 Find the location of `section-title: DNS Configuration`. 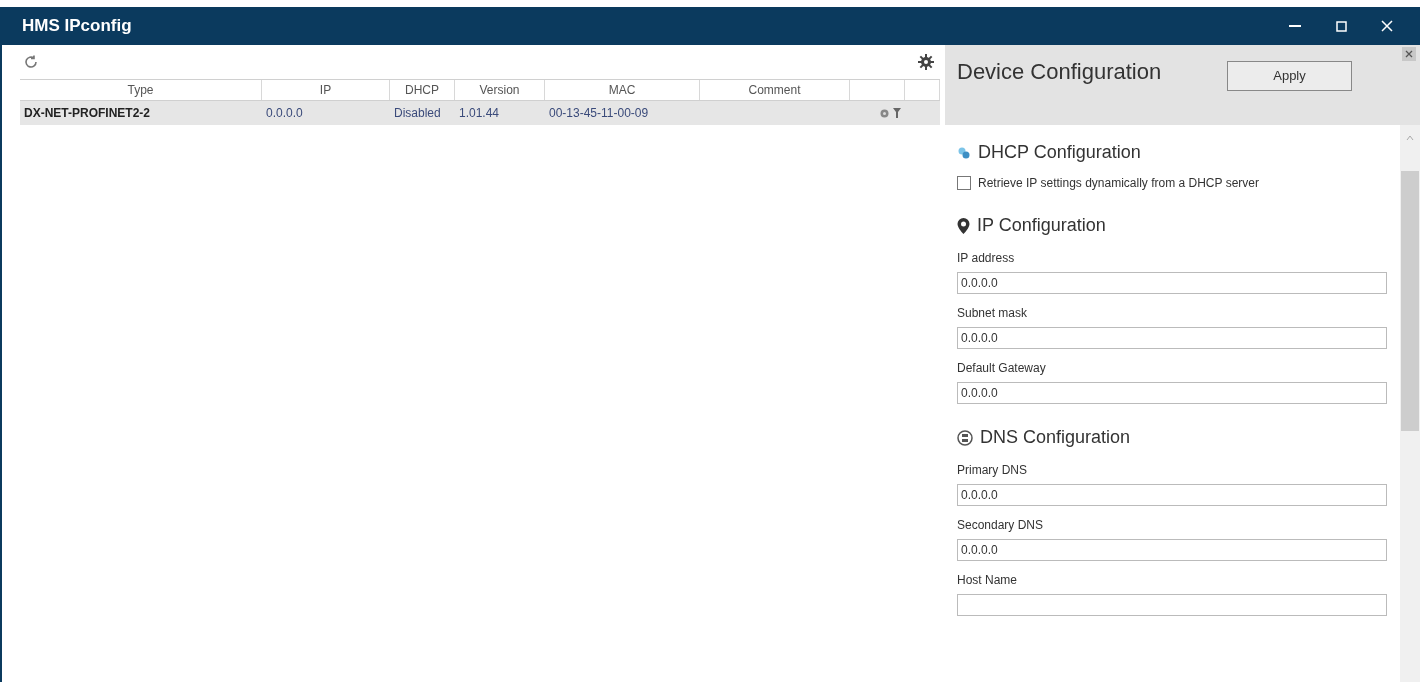

section-title: DNS Configuration is located at coordinates (1055, 437).